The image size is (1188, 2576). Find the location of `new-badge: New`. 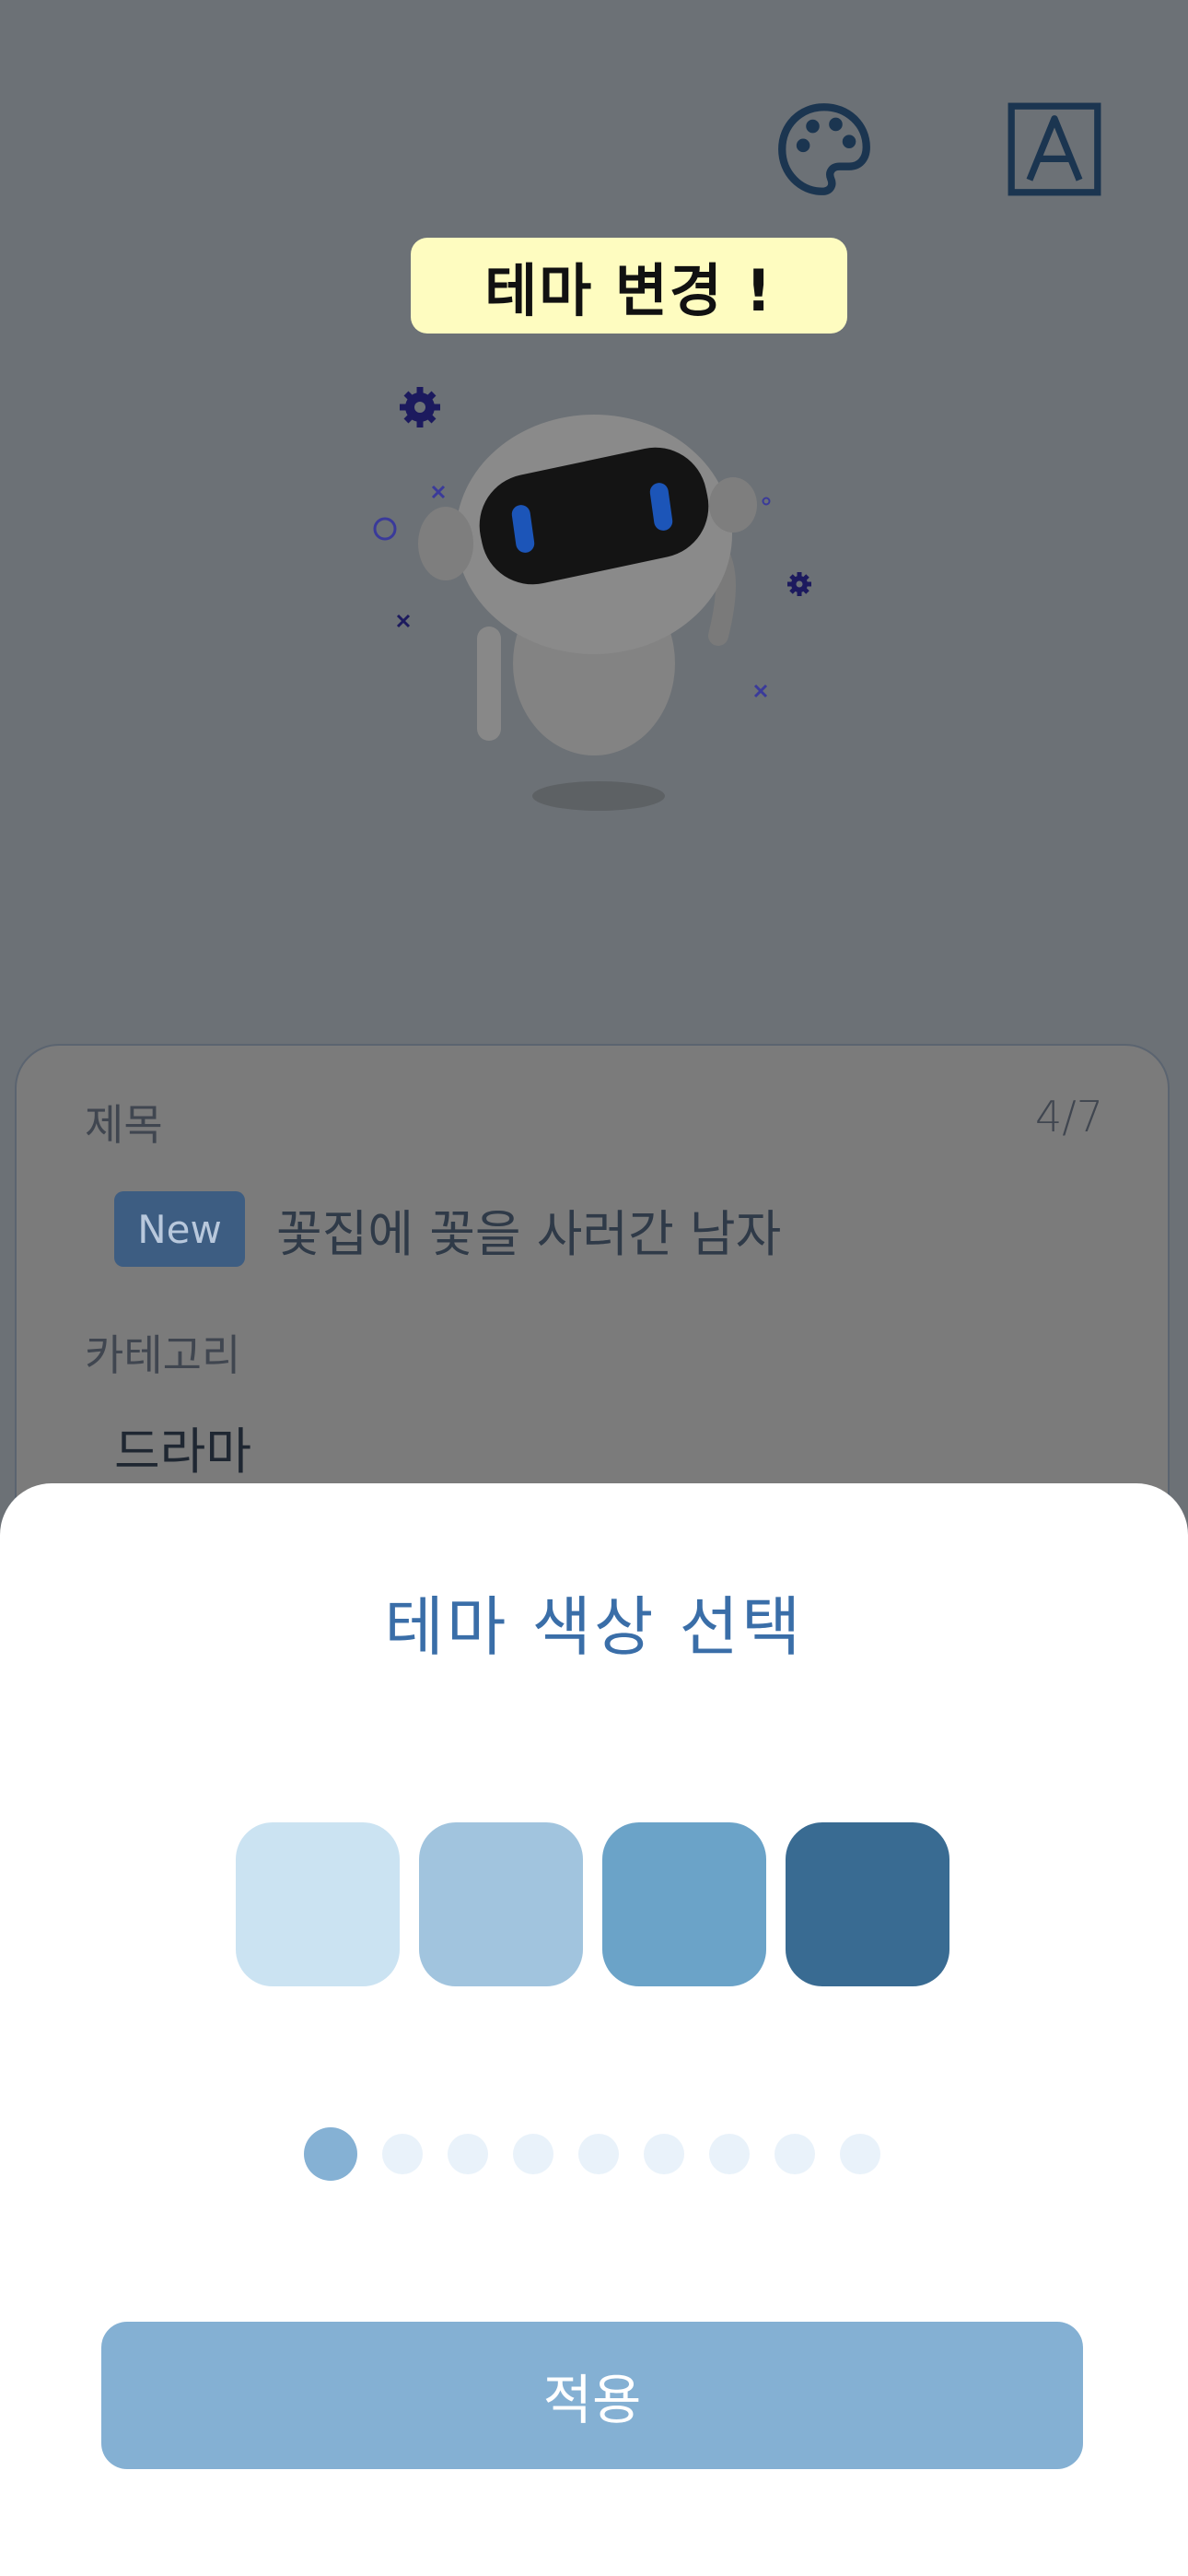

new-badge: New is located at coordinates (179, 1229).